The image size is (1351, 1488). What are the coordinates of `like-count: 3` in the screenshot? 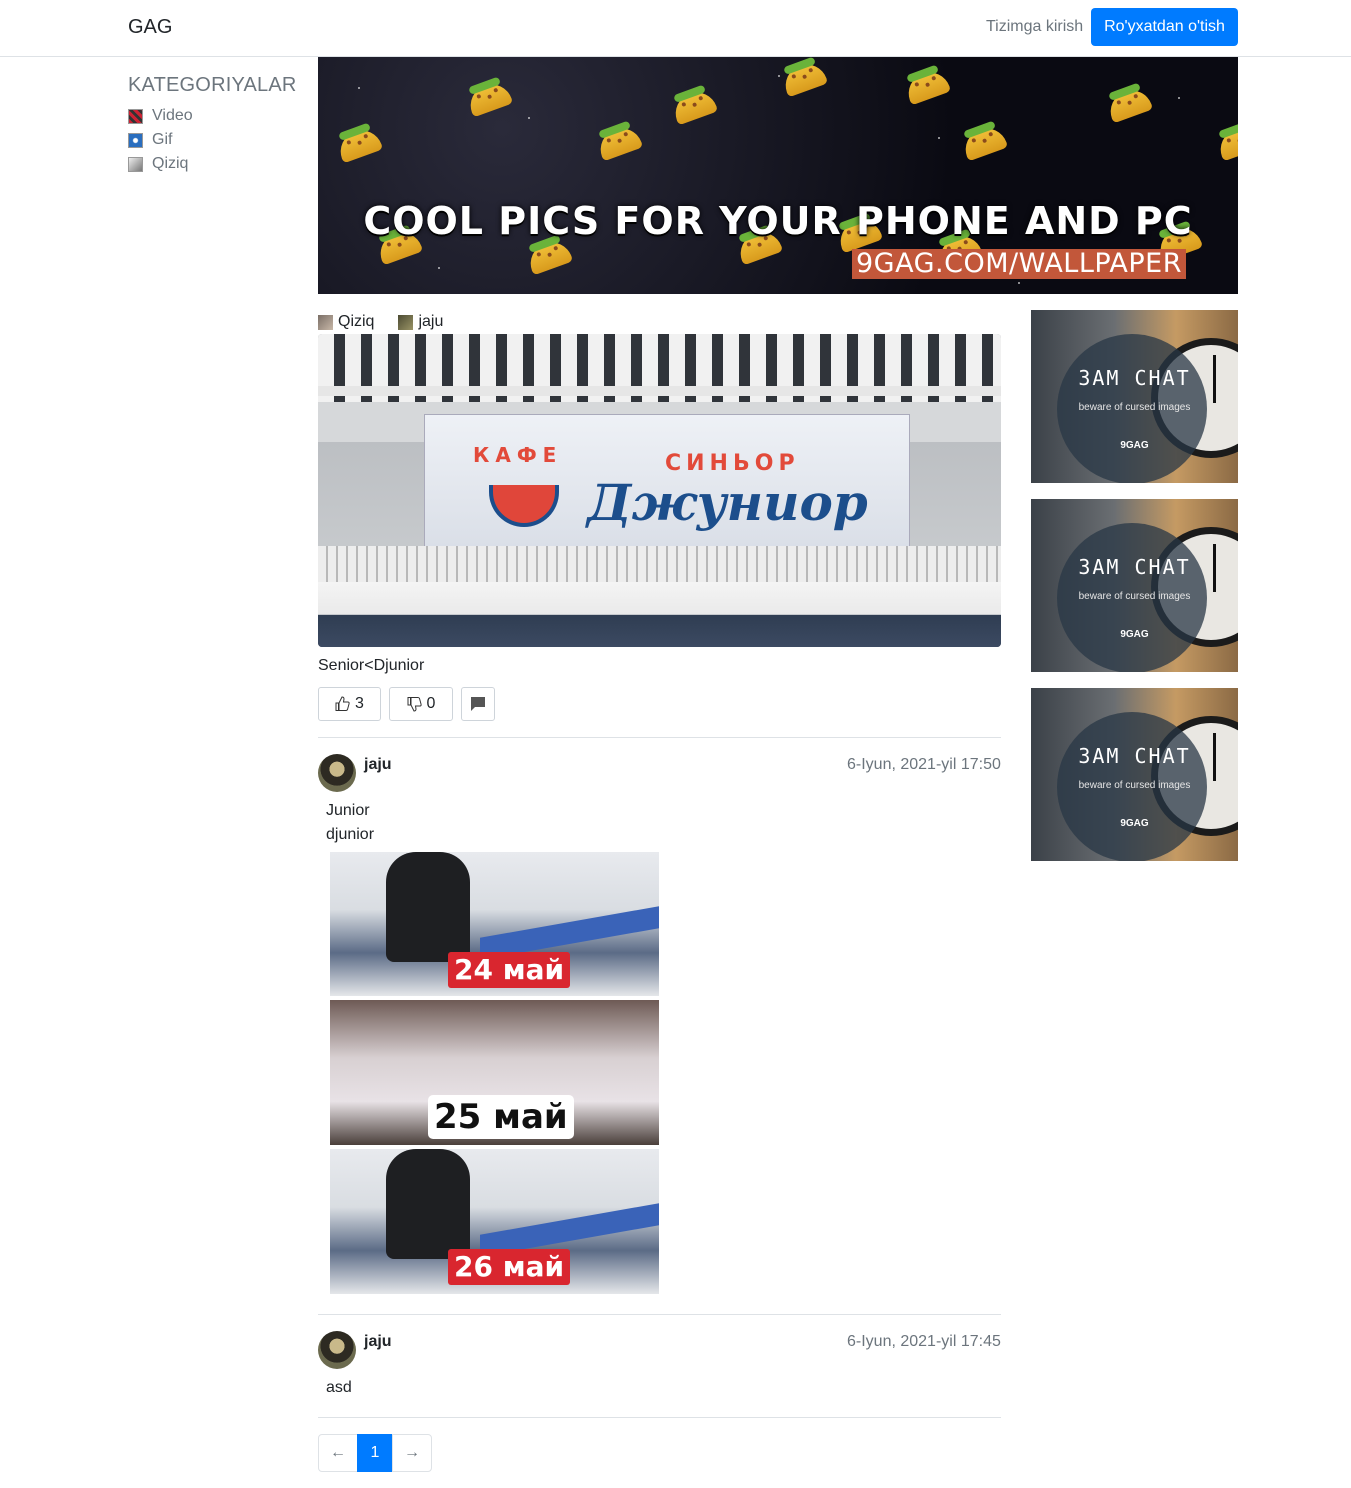 It's located at (359, 703).